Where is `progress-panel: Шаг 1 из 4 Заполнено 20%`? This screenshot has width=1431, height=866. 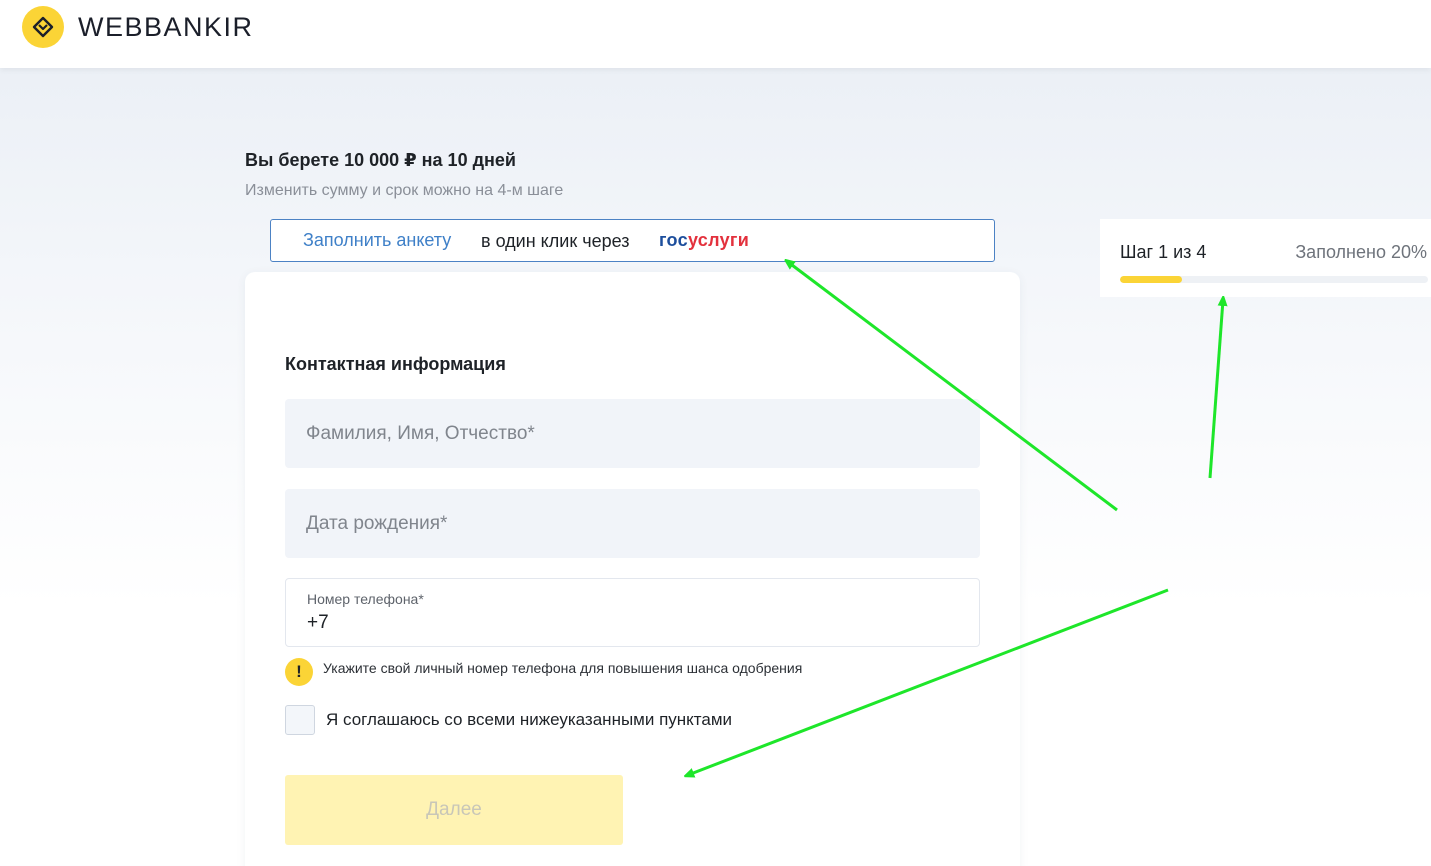 progress-panel: Шаг 1 из 4 Заполнено 20% is located at coordinates (1265, 258).